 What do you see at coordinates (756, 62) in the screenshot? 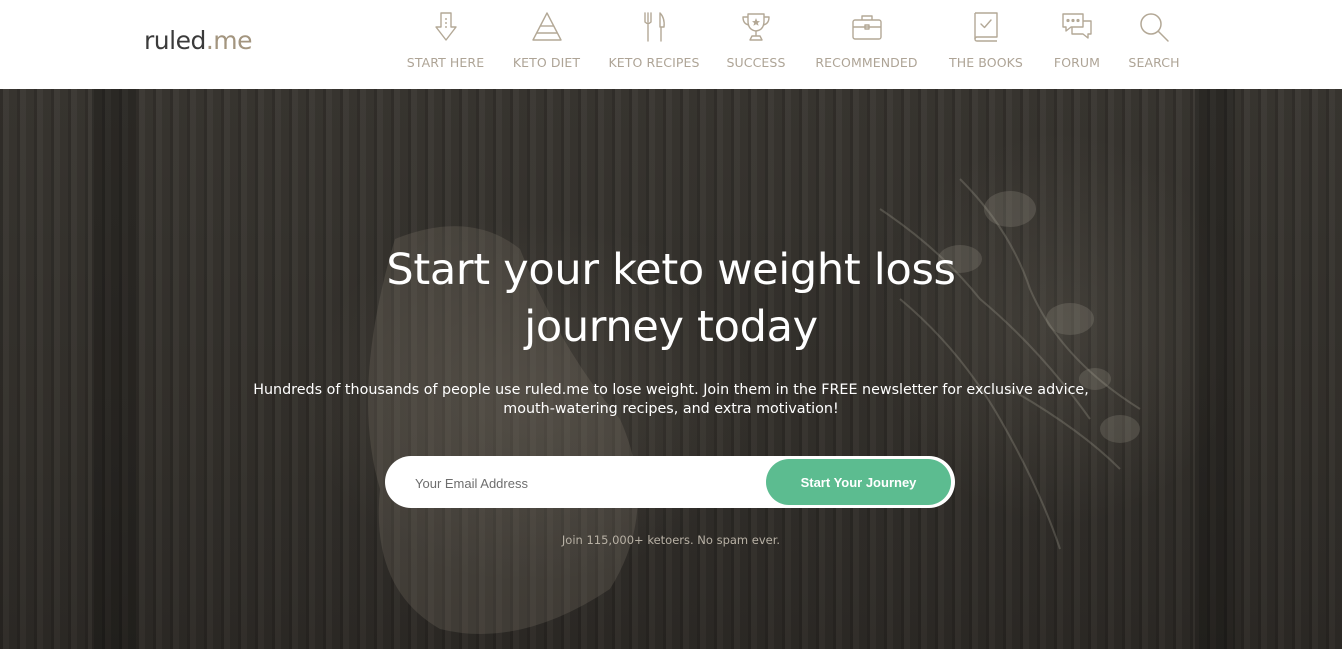
I see `nav-label-success: SUCCESS` at bounding box center [756, 62].